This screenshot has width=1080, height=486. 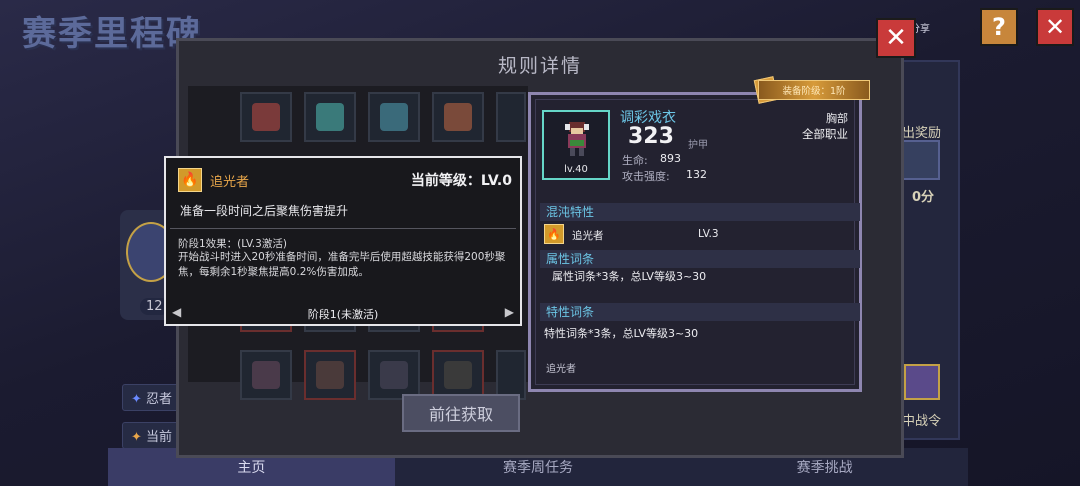 I want to click on dialog-title: 规则详情, so click(x=539, y=66).